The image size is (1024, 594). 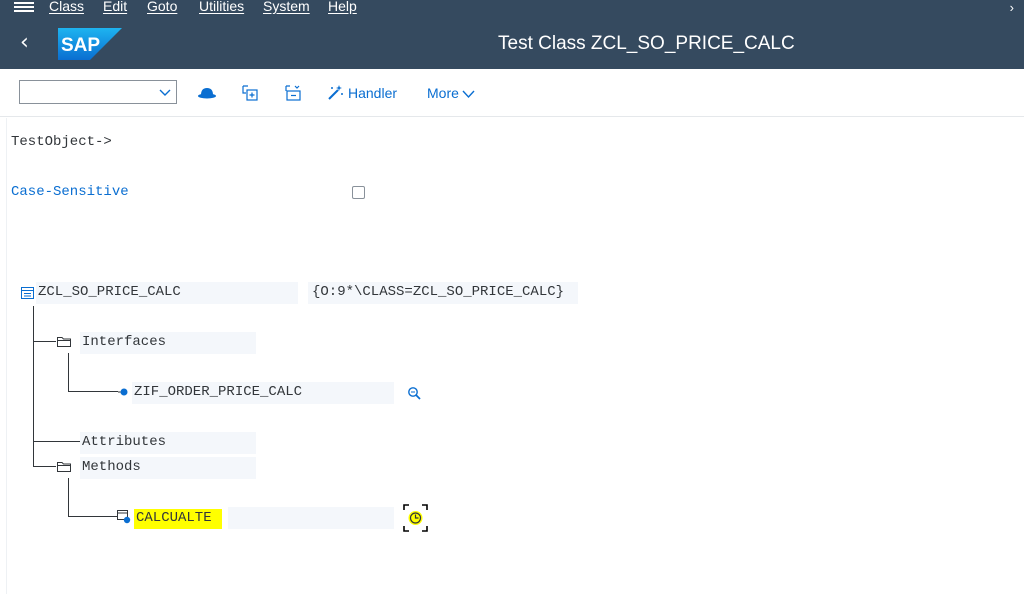 I want to click on handler-label: Handler, so click(x=373, y=93).